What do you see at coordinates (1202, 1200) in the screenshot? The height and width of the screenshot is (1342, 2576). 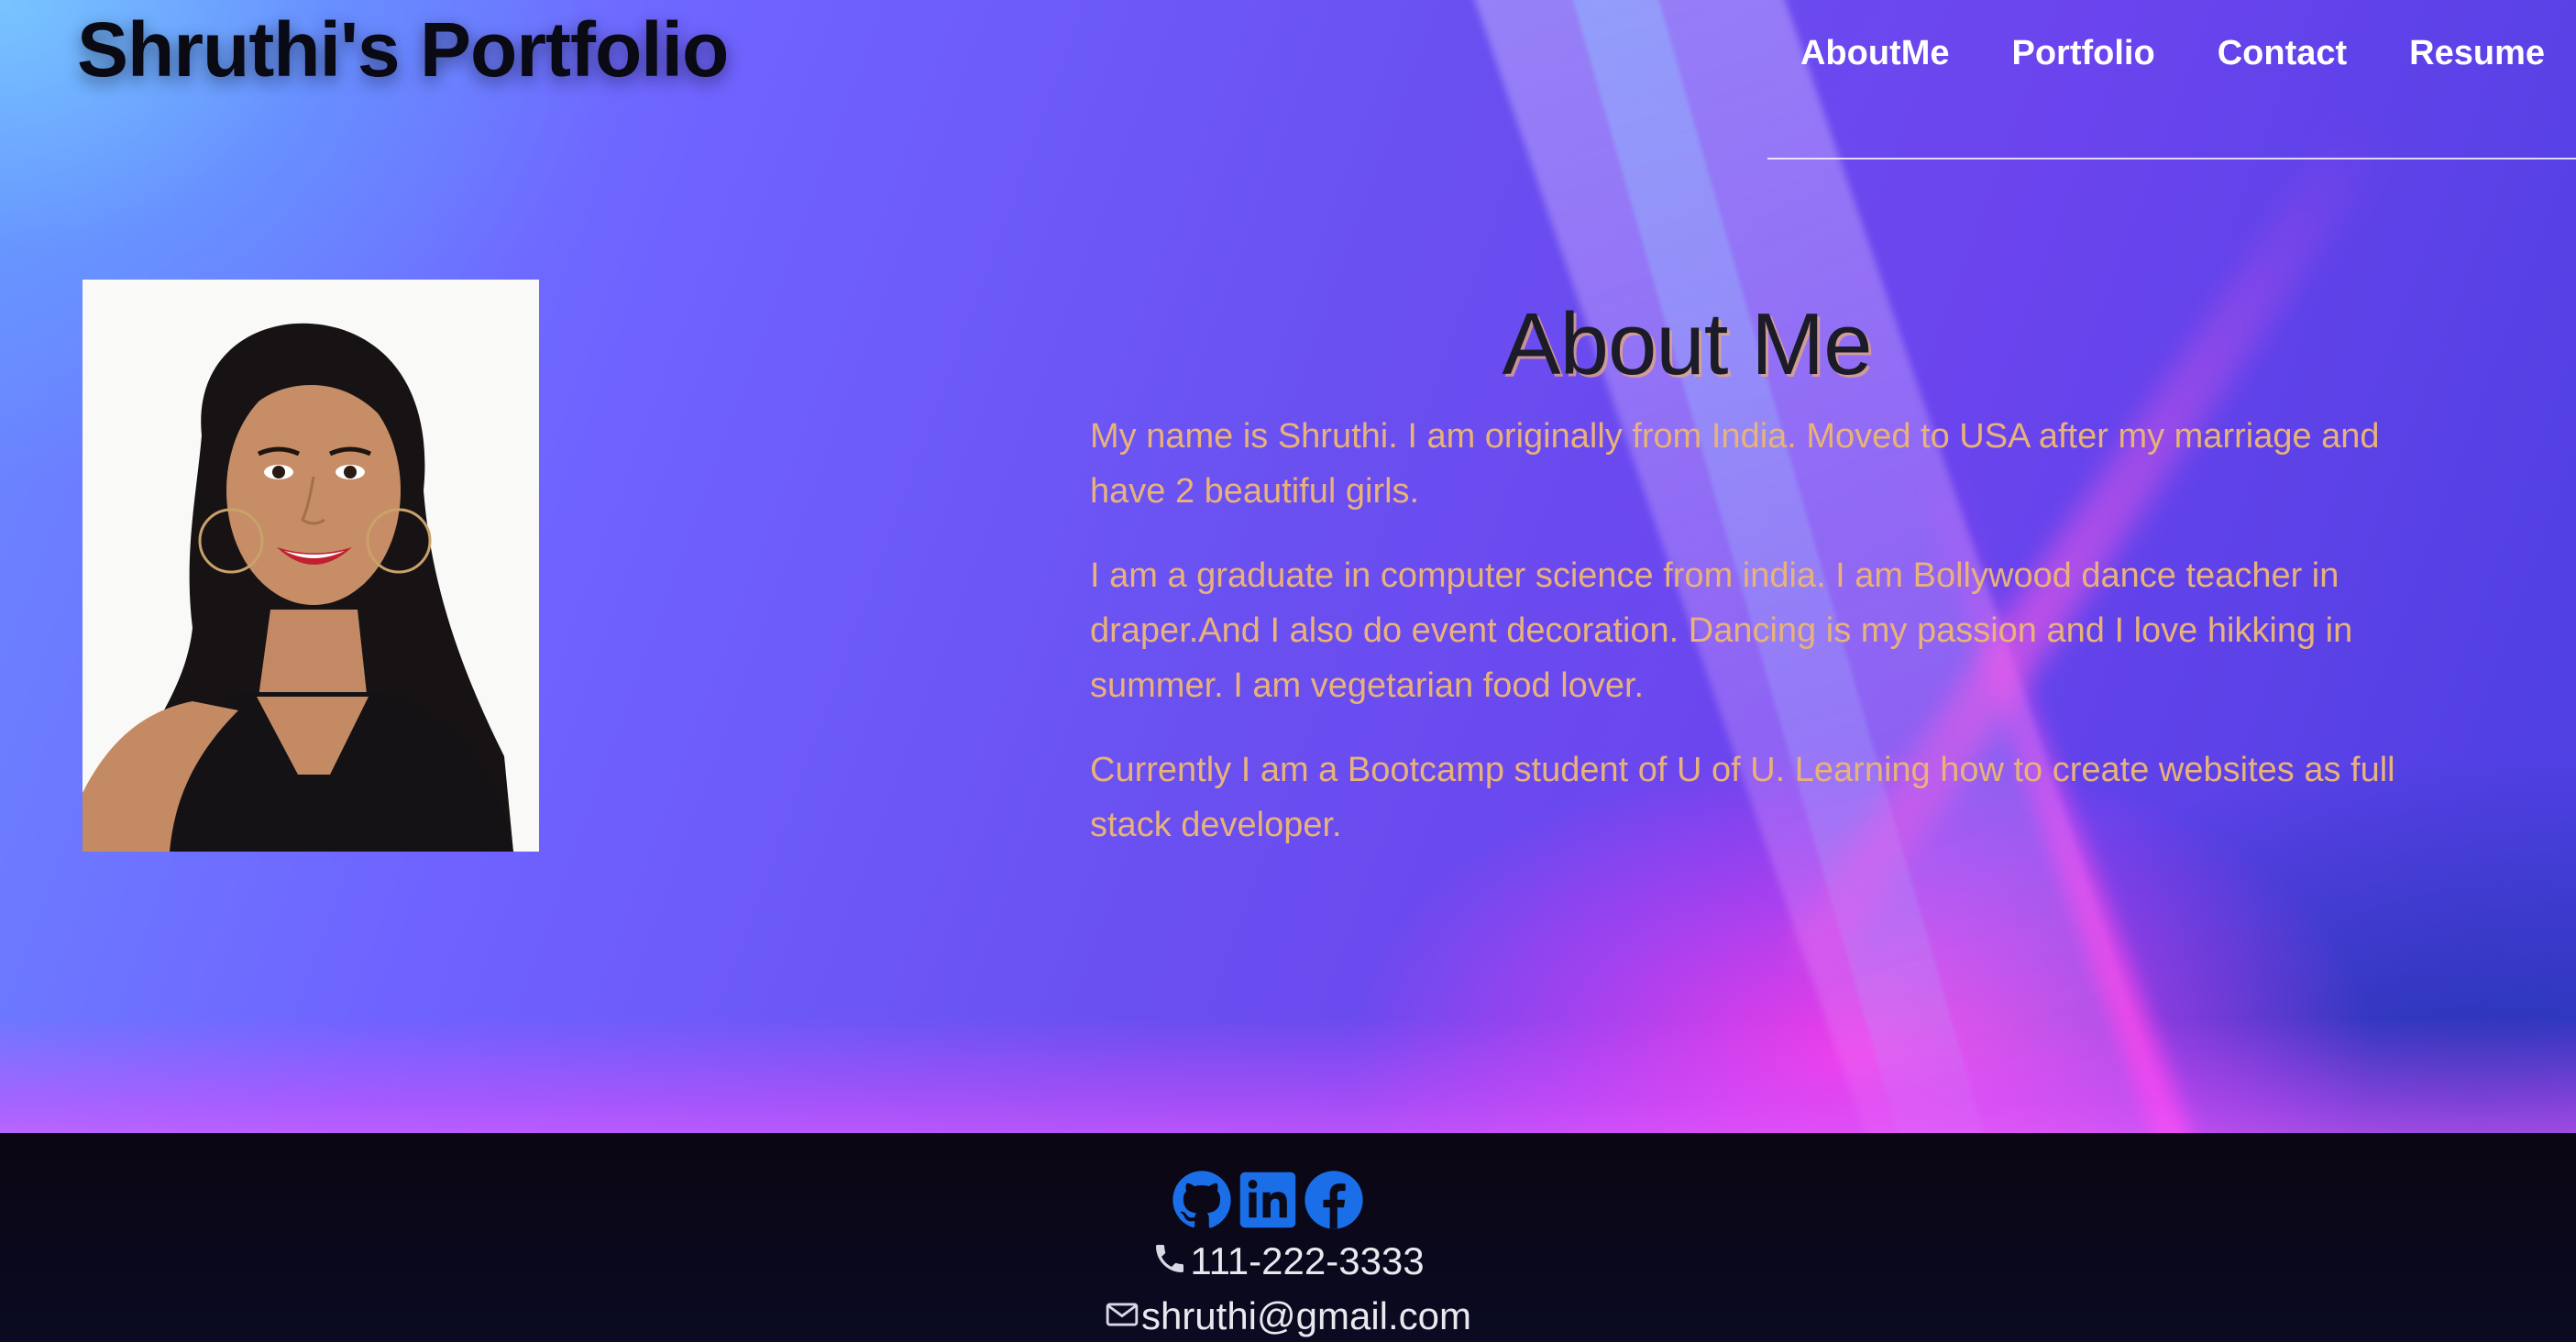 I see `github-icon` at bounding box center [1202, 1200].